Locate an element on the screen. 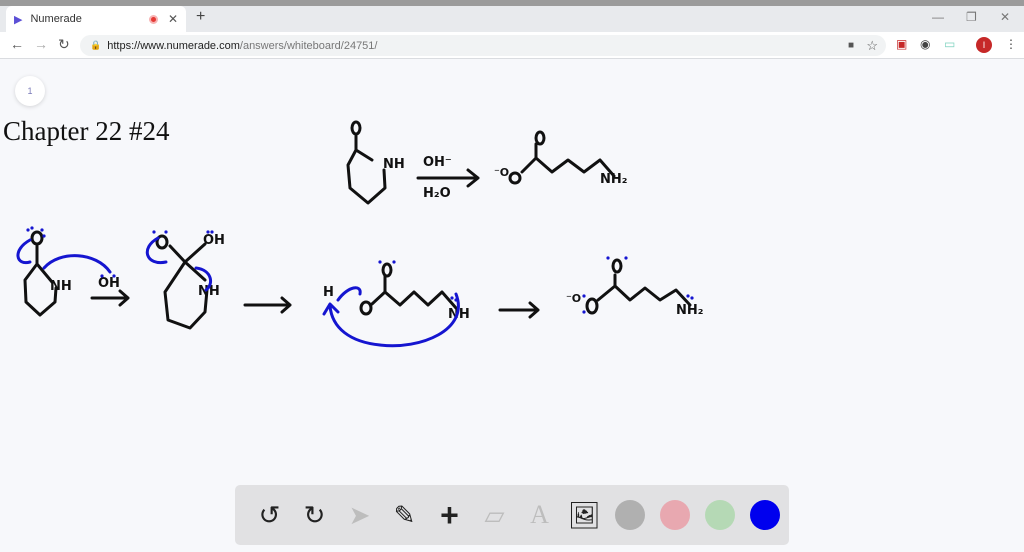 Image resolution: width=1024 pixels, height=552 pixels. h-label: H is located at coordinates (328, 292).